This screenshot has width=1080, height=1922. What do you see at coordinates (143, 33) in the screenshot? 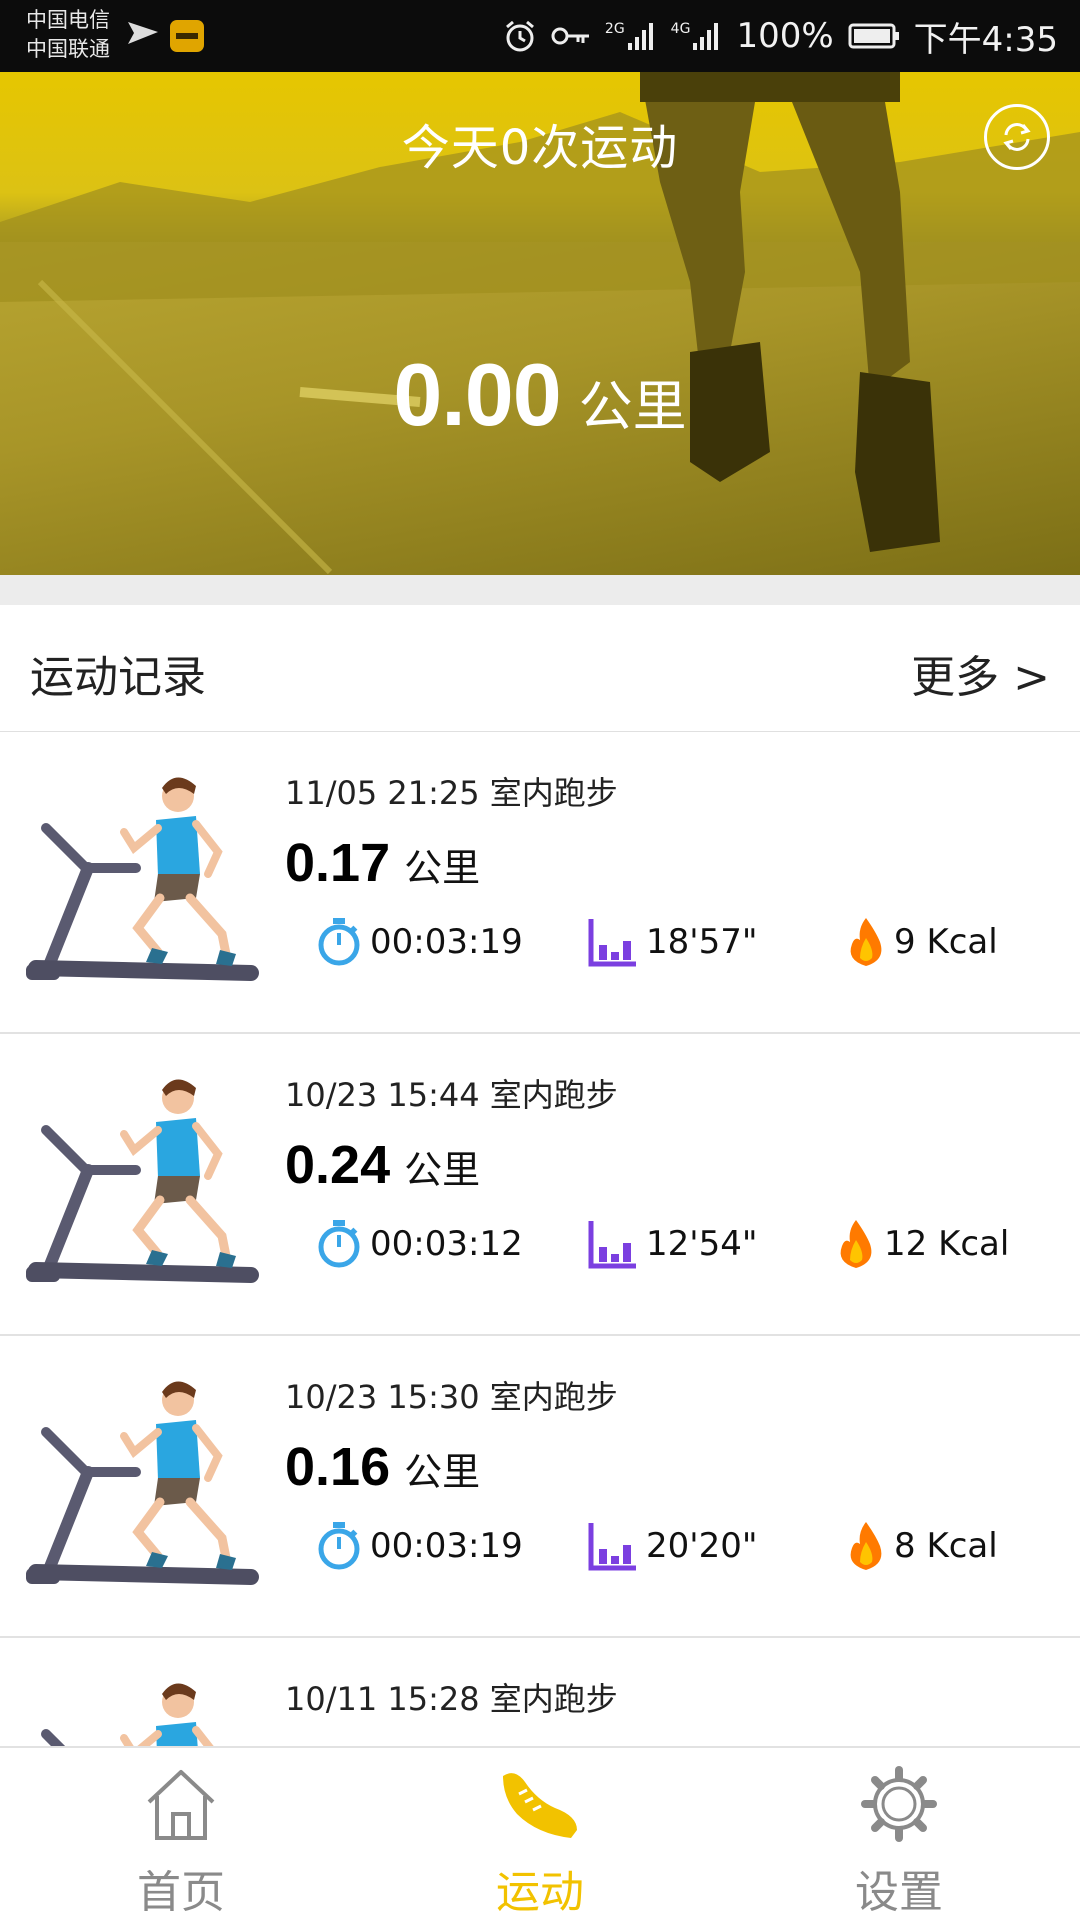
I see `send-icon` at bounding box center [143, 33].